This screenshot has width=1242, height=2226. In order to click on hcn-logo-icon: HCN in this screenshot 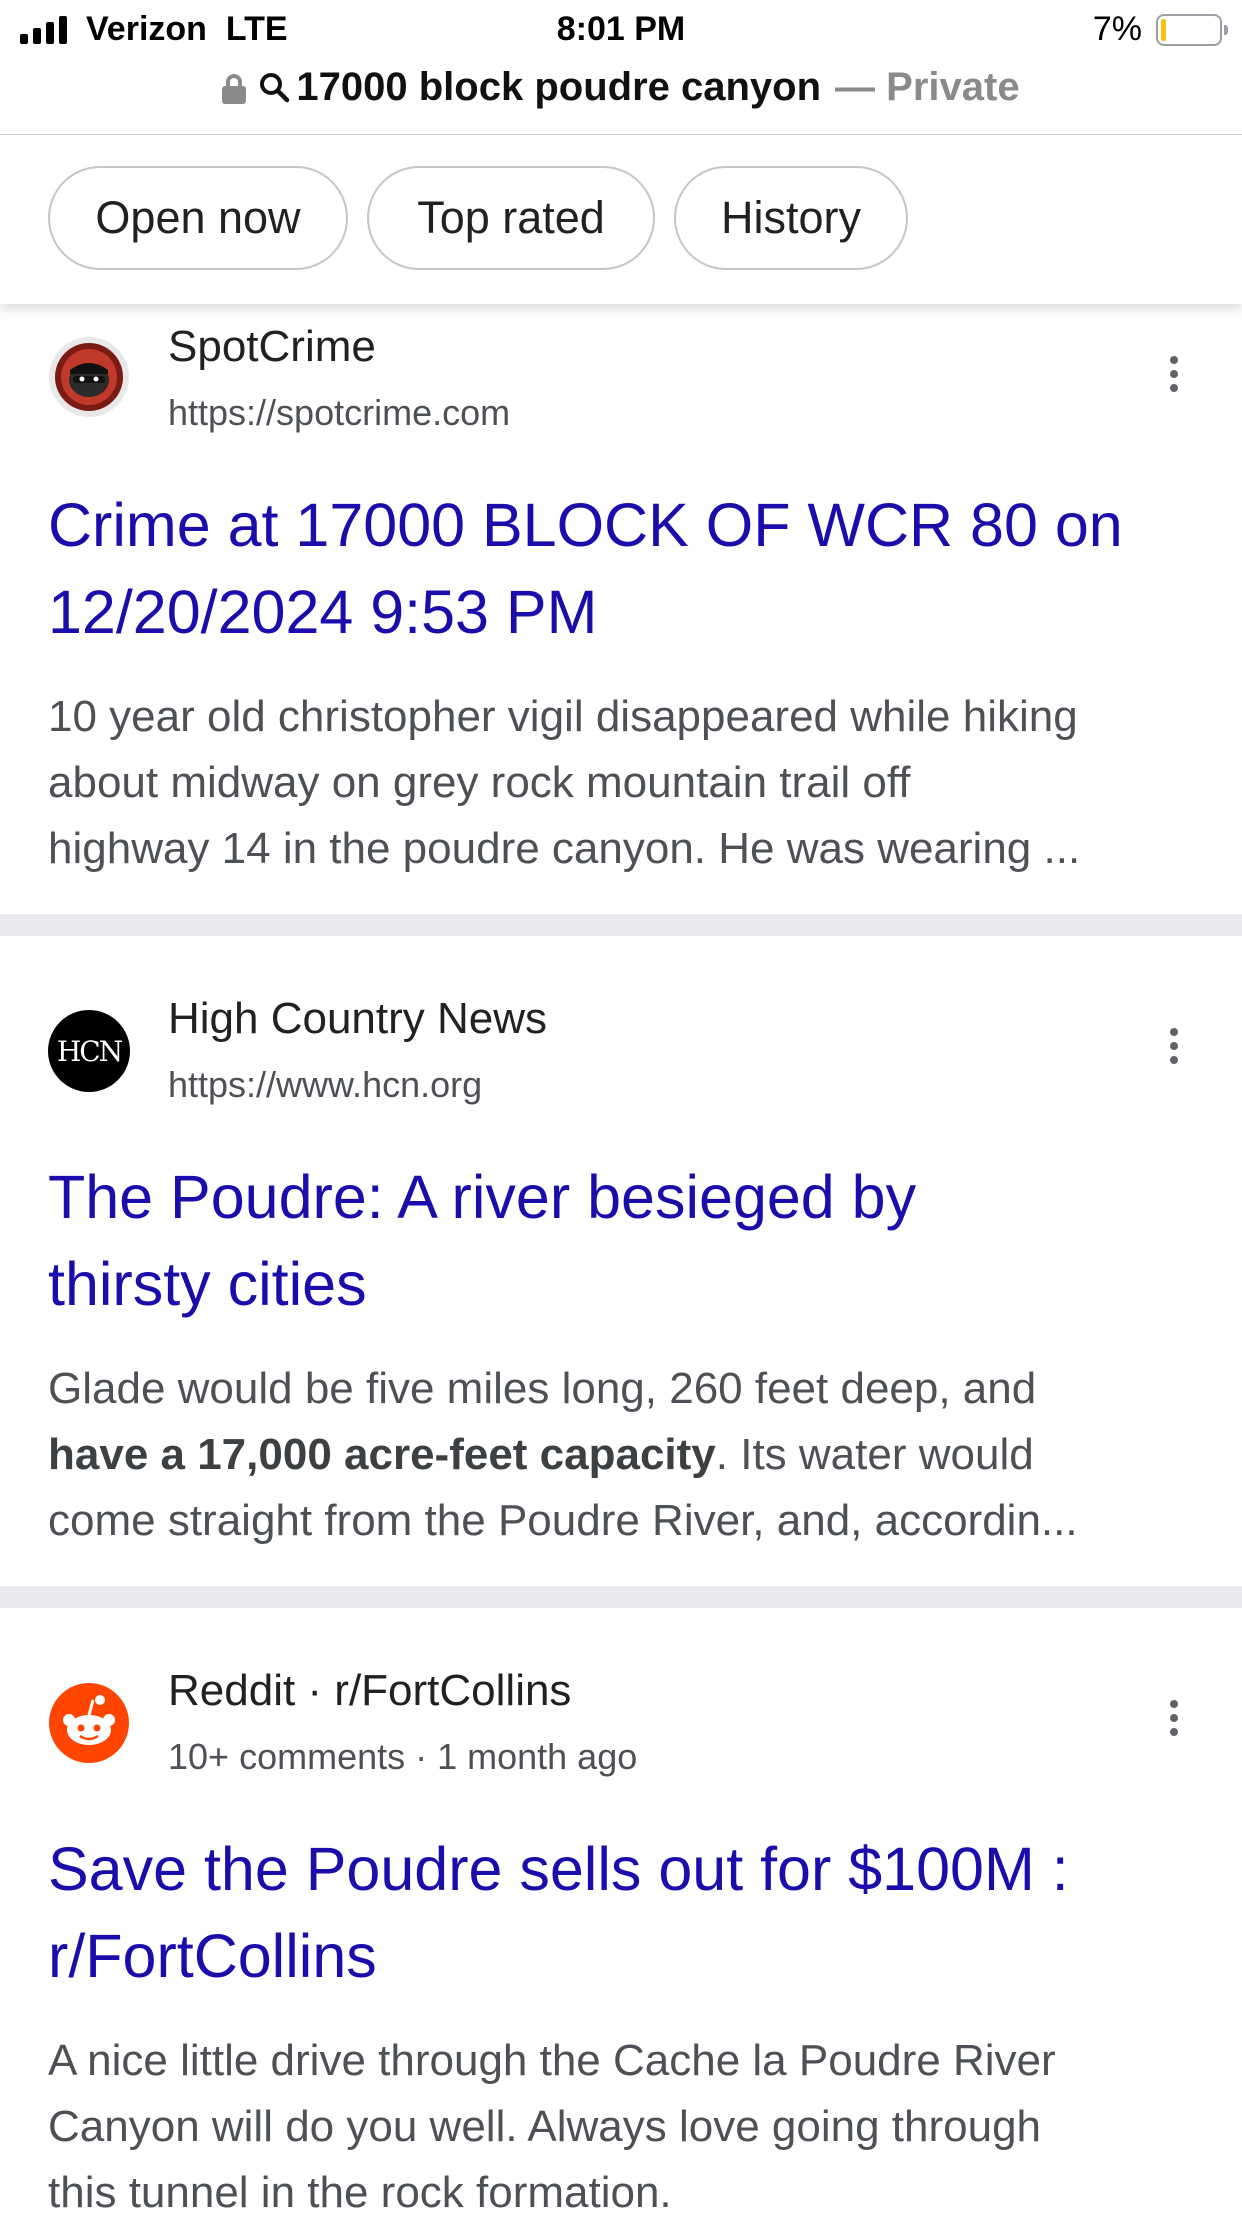, I will do `click(89, 1051)`.